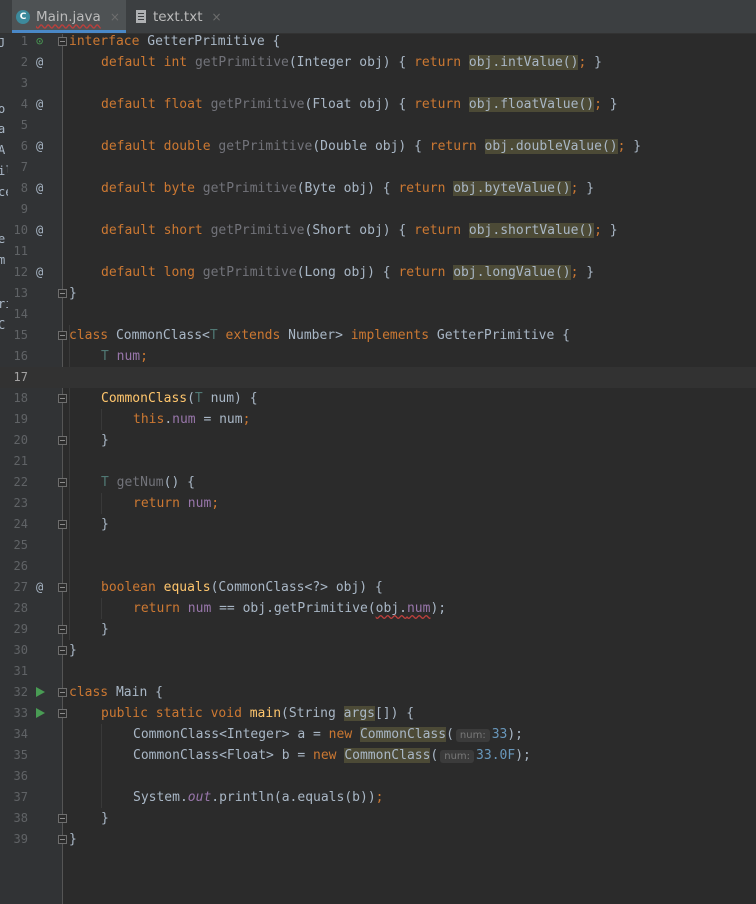 This screenshot has width=756, height=904. I want to click on token: obj., so click(391, 608).